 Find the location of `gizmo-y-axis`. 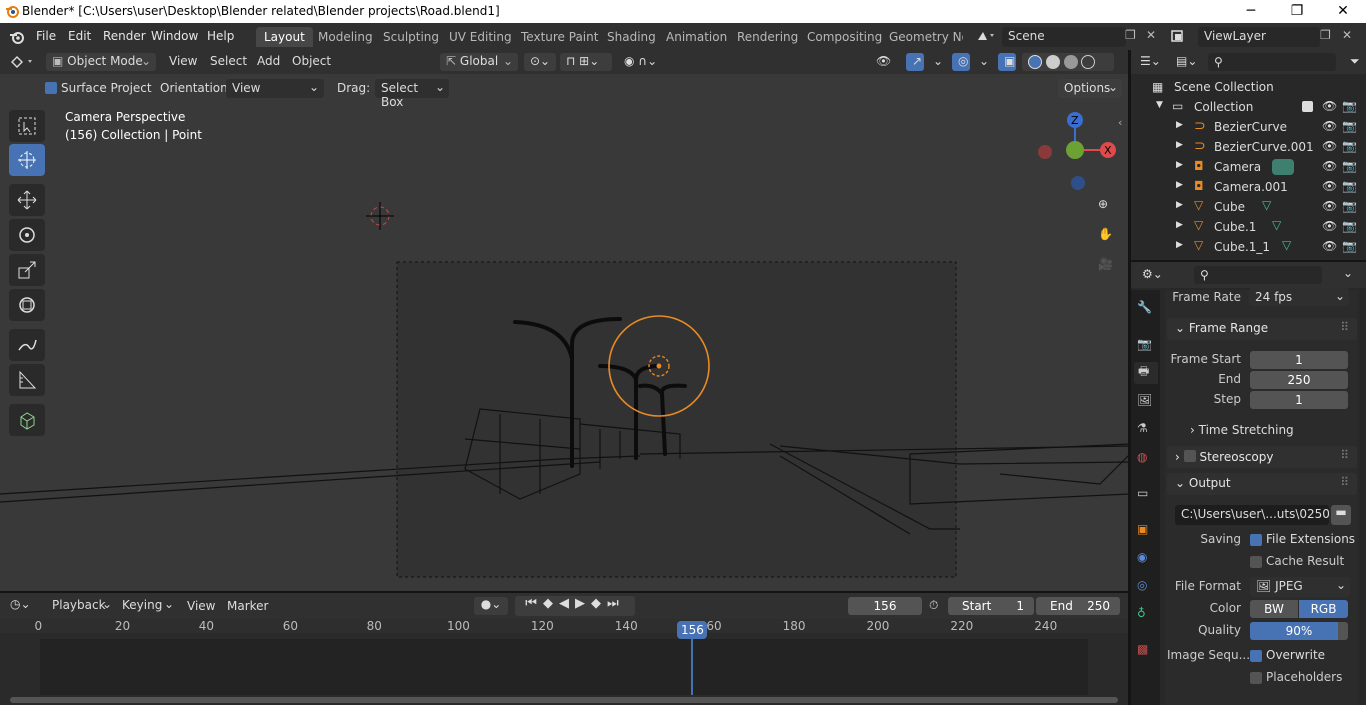

gizmo-y-axis is located at coordinates (1075, 150).